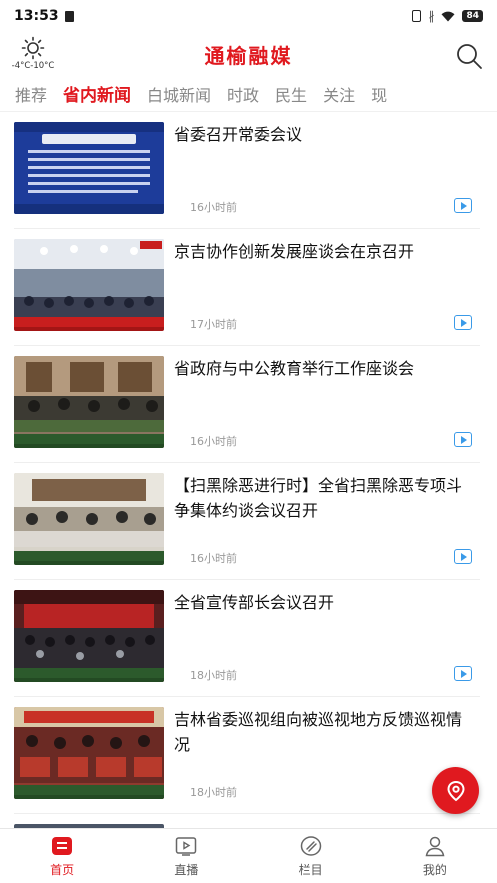 This screenshot has height=883, width=497. Describe the element at coordinates (247, 287) in the screenshot. I see `news-item: 京吉协作创新发展座谈会在京召开 17小时前` at that location.